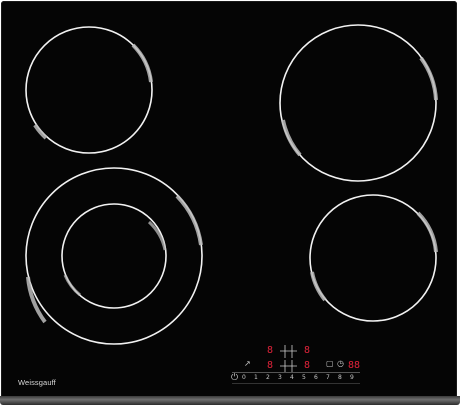 This screenshot has height=405, width=460. Describe the element at coordinates (352, 377) in the screenshot. I see `slider-level-9: 9` at that location.